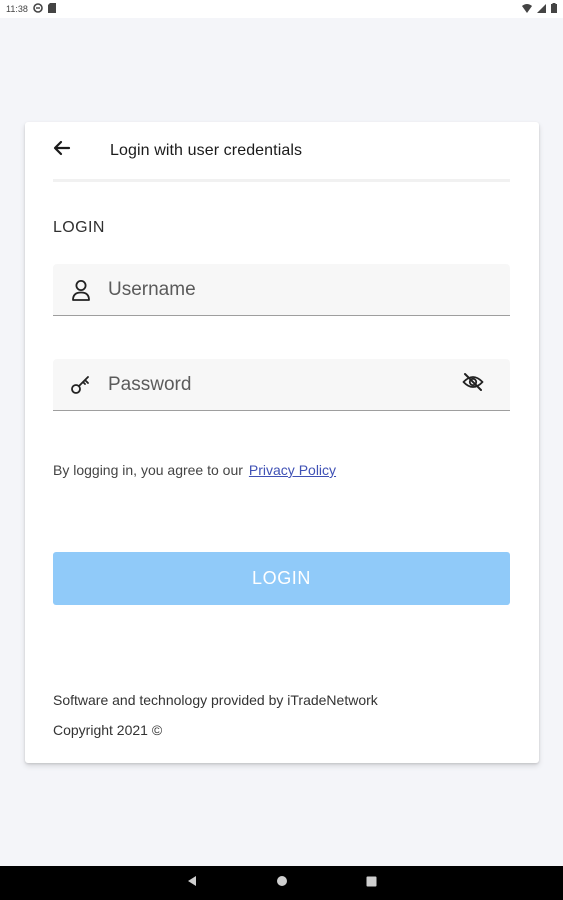  I want to click on sd-card-icon, so click(51, 9).